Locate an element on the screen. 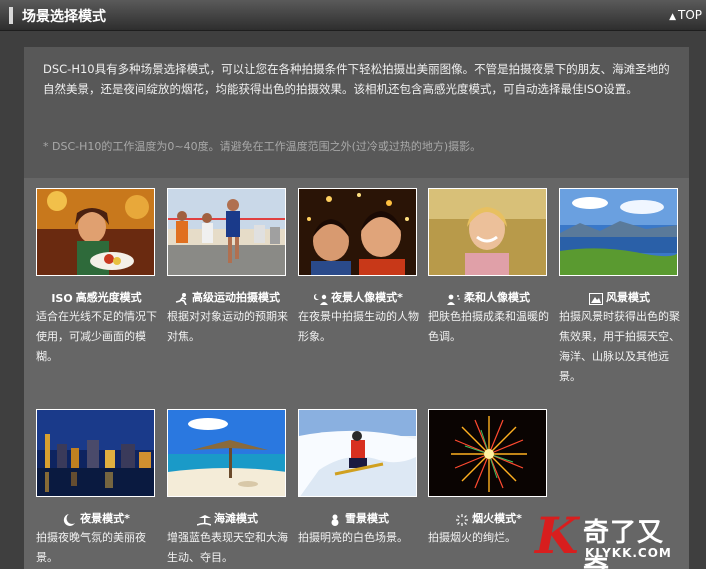 Image resolution: width=706 pixels, height=569 pixels. fireworks-icon is located at coordinates (462, 519).